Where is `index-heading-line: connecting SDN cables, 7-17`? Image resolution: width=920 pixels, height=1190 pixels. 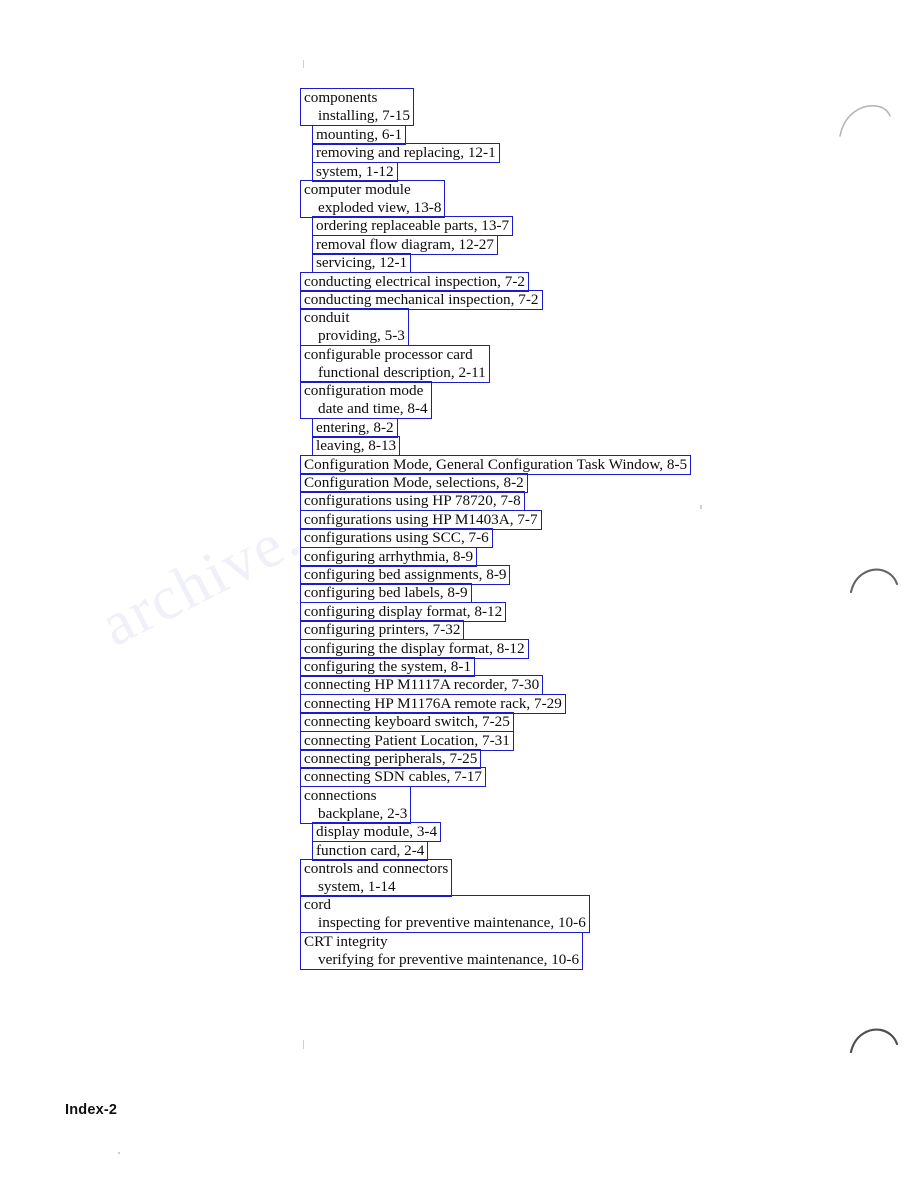
index-heading-line: connecting SDN cables, 7-17 is located at coordinates (393, 777).